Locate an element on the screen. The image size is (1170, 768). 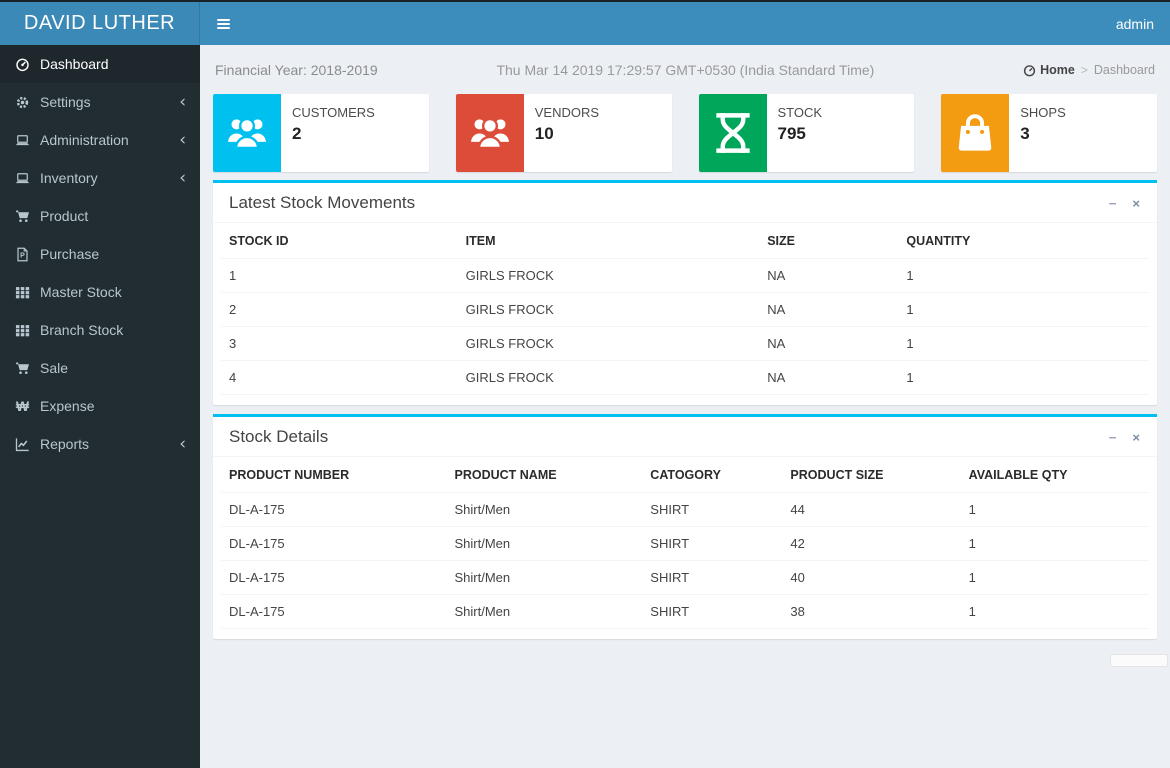
breadcrumb: Home > Dashboard is located at coordinates (1089, 70).